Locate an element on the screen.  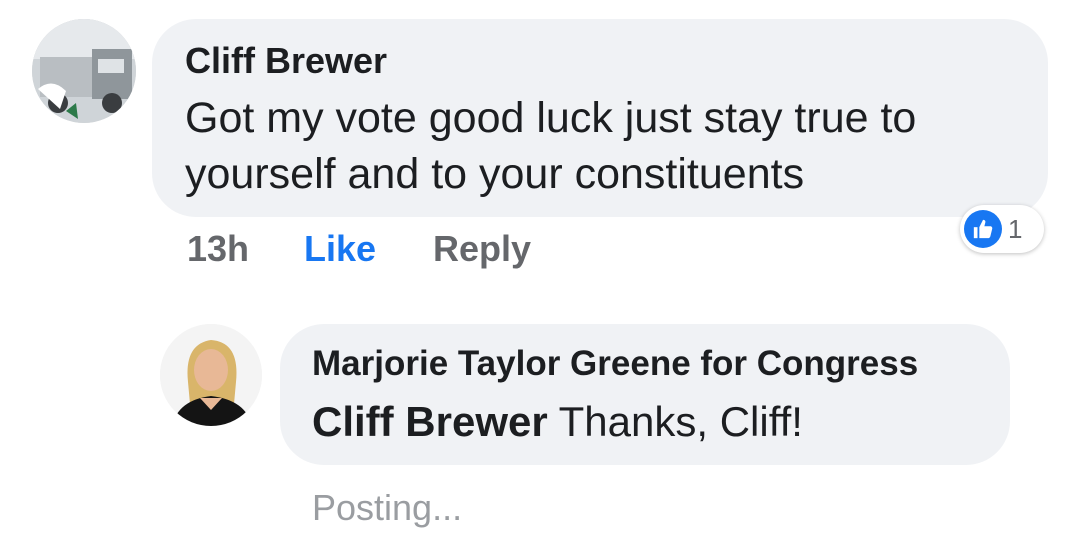
reply-message: Thanks, Cliff! is located at coordinates (680, 421).